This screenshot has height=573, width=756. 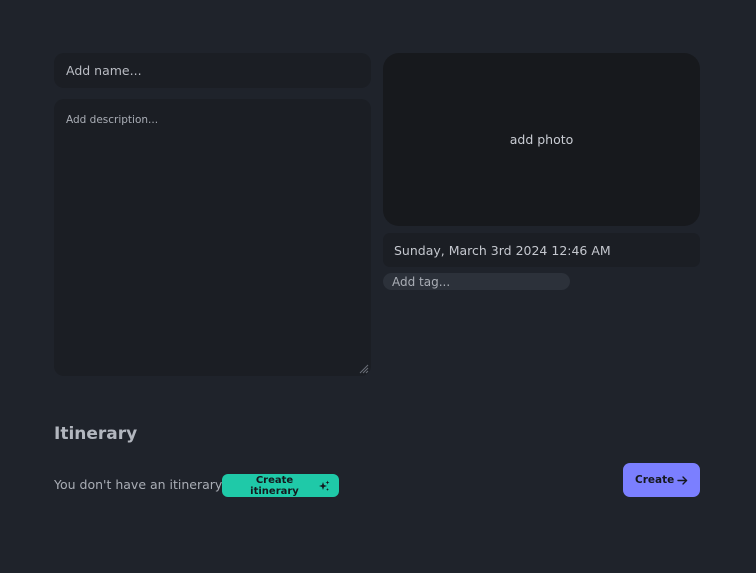 I want to click on date-time-field: Sunday, March 3rd 2024 12:46 AM, so click(x=541, y=250).